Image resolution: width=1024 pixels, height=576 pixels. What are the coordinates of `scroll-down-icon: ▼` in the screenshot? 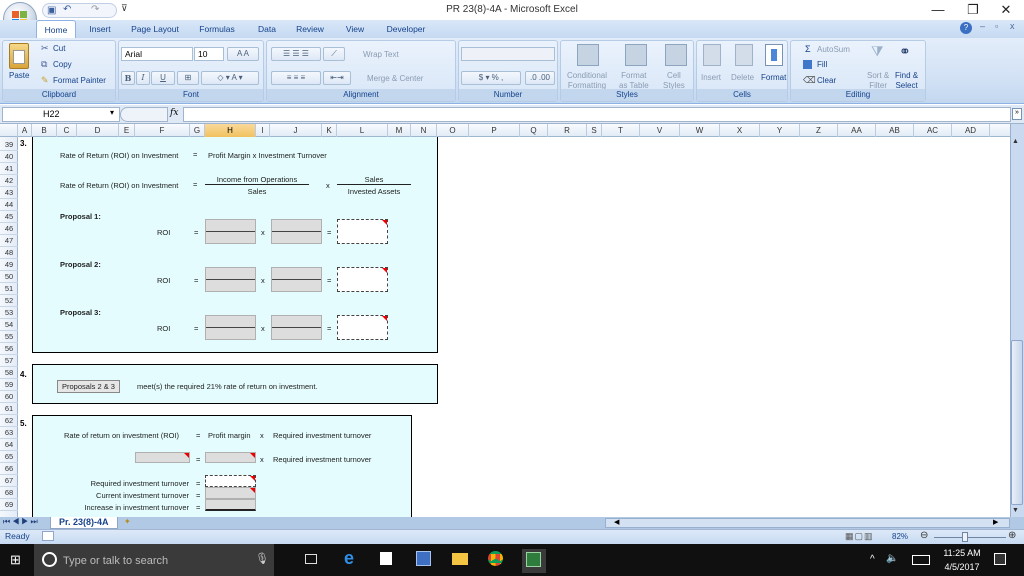 It's located at (1015, 510).